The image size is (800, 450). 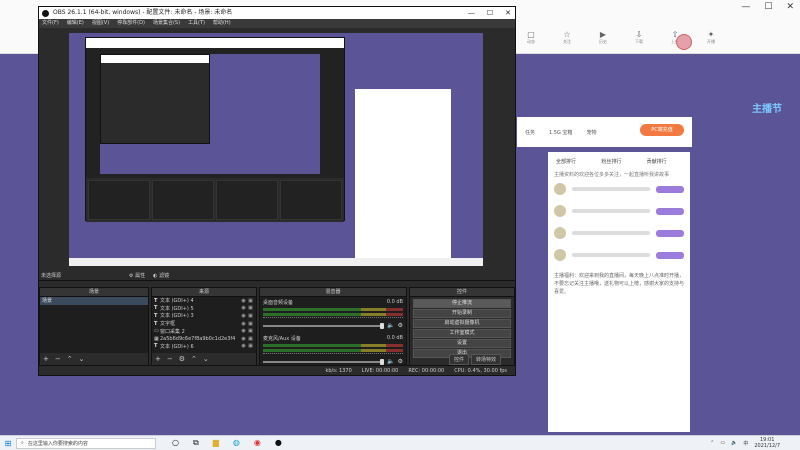 I want to click on source-item: ▭ 窗口采集 2 ◉ ▣, so click(x=204, y=331).